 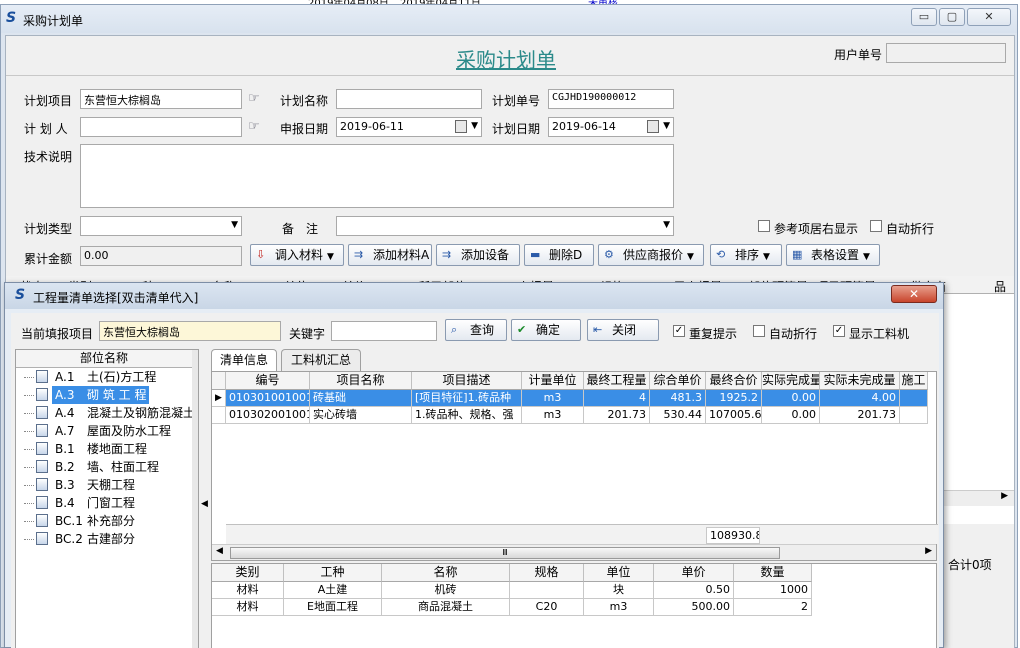 I want to click on close-button: ✕, so click(x=989, y=17).